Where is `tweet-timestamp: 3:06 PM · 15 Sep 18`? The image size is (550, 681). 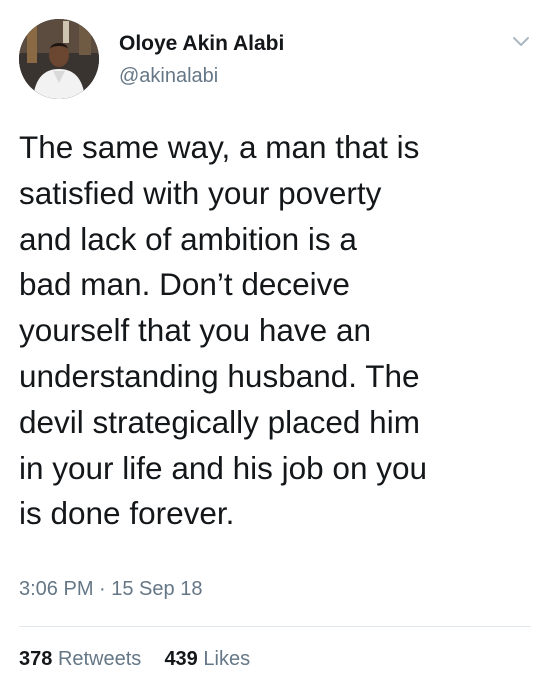 tweet-timestamp: 3:06 PM · 15 Sep 18 is located at coordinates (110, 589).